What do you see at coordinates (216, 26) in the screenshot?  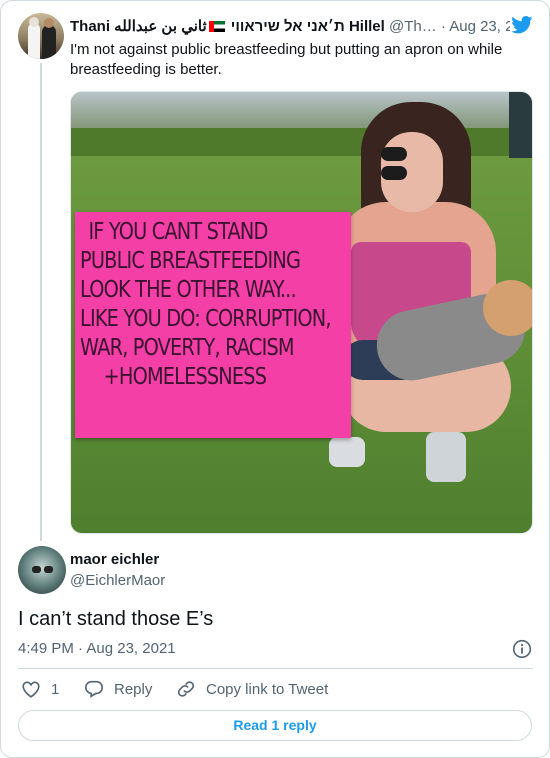 I see `uae-flag-icon` at bounding box center [216, 26].